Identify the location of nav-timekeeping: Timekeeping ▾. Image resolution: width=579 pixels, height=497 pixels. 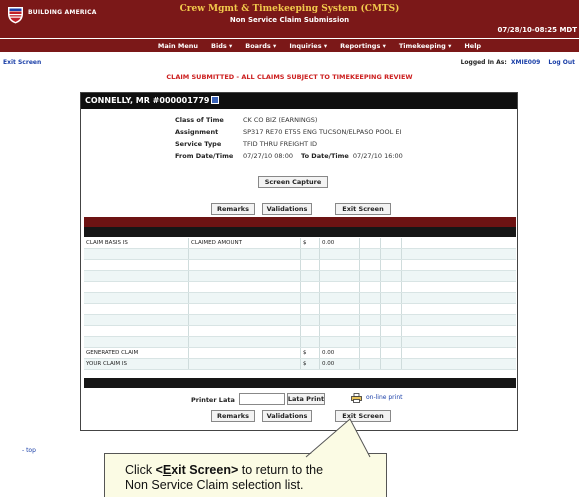
(425, 46).